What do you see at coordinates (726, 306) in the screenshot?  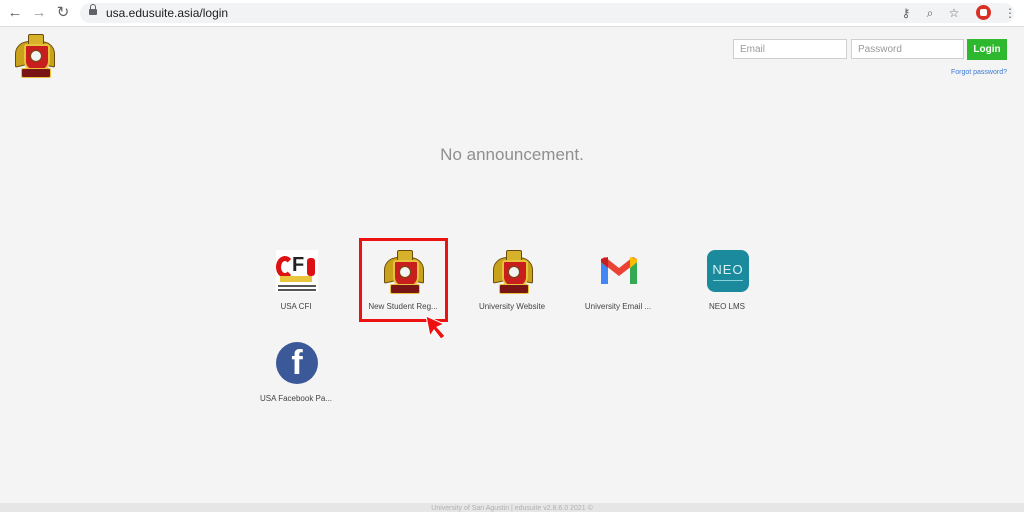 I see `app-tile-label: NEO LMS` at bounding box center [726, 306].